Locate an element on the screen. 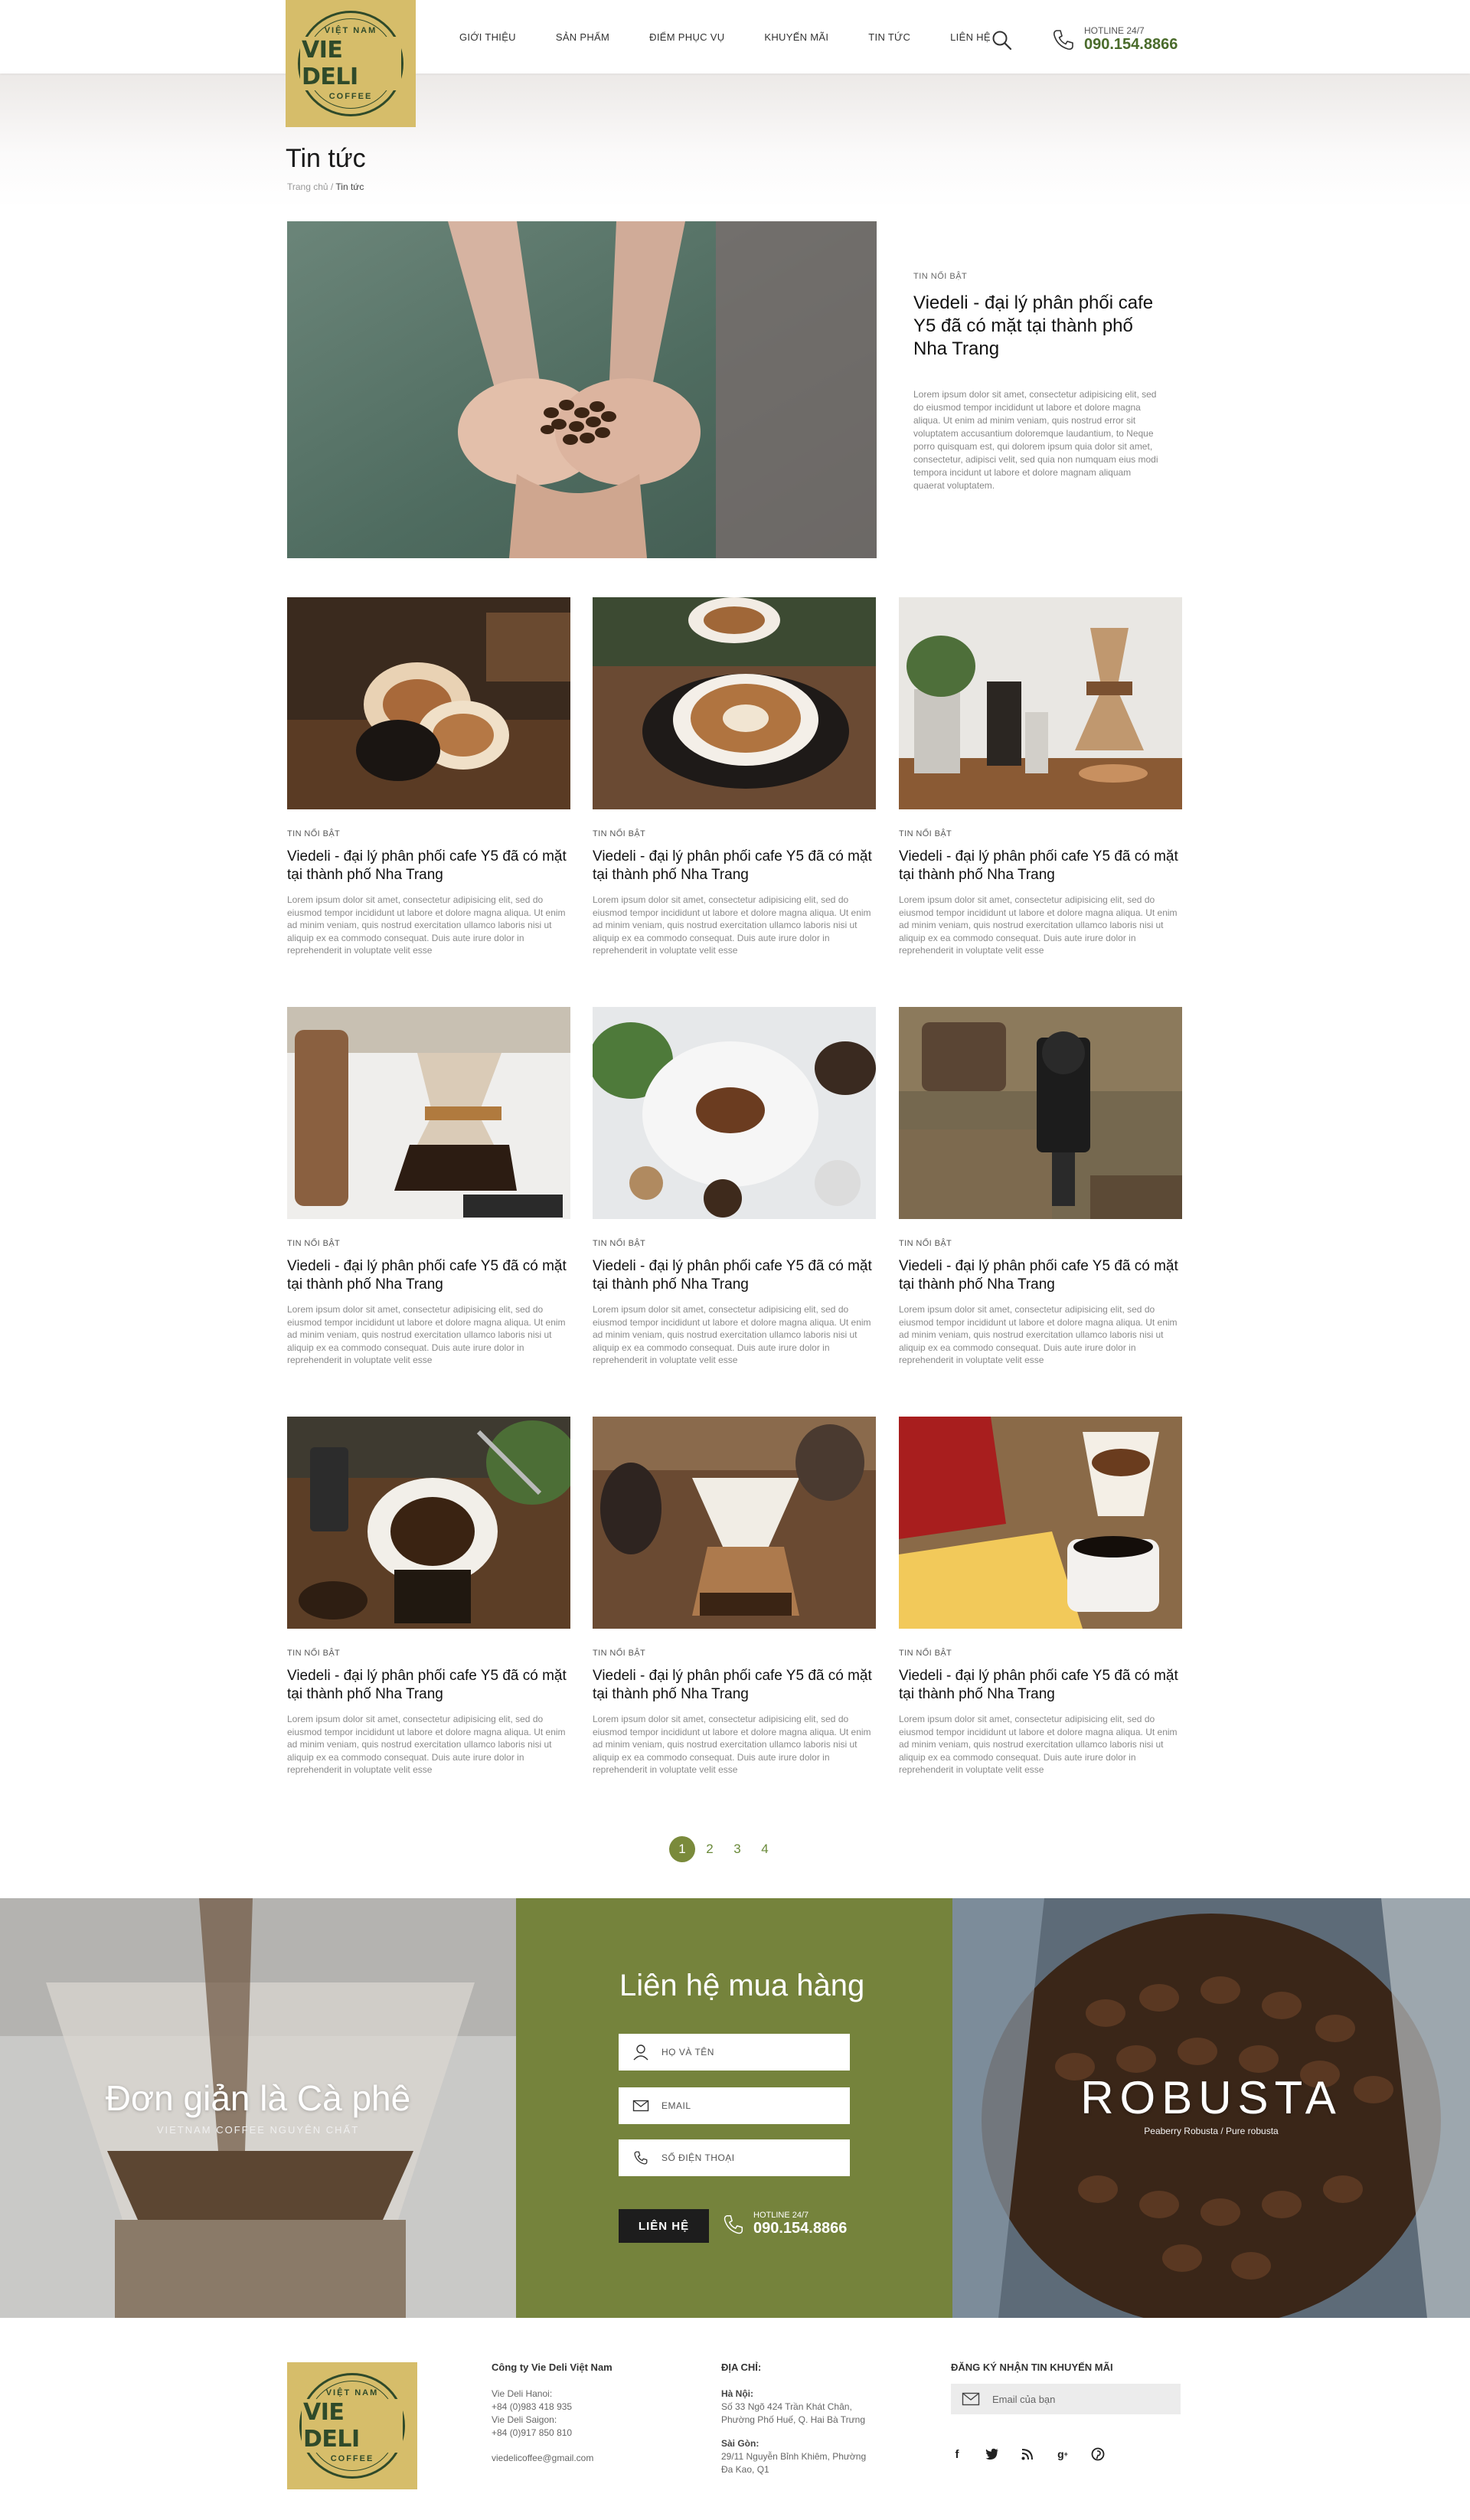 Image resolution: width=1470 pixels, height=2520 pixels. contact-form-title: Liên hệ mua hàng is located at coordinates (742, 1985).